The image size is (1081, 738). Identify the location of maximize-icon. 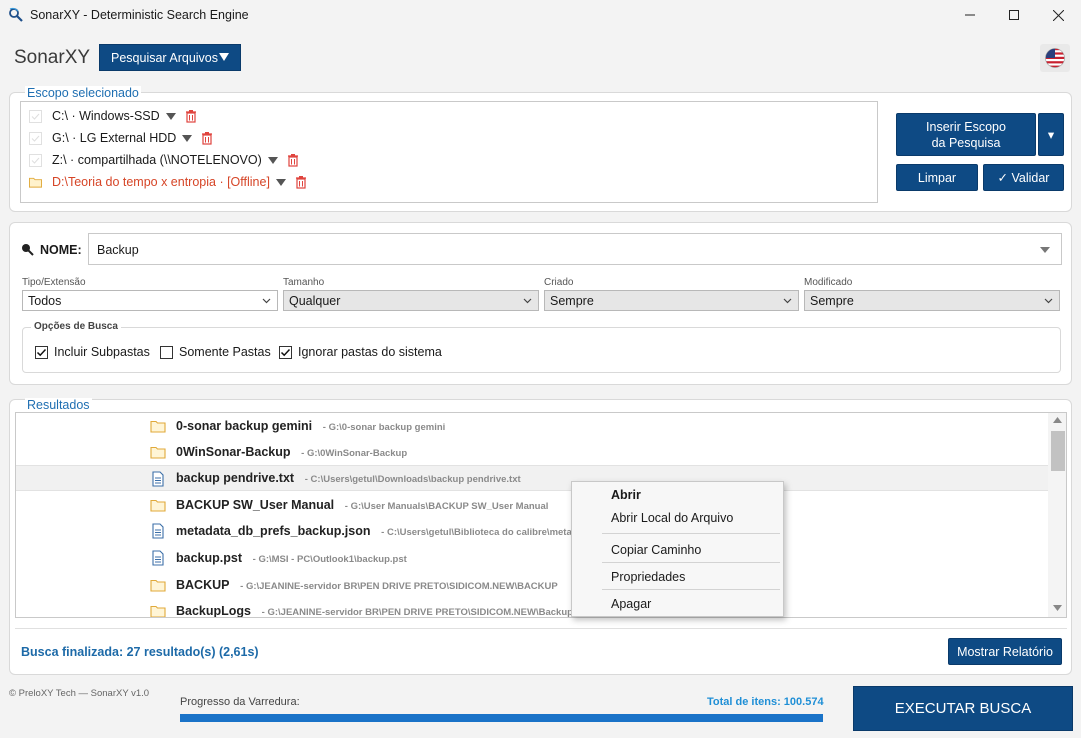
(1014, 15).